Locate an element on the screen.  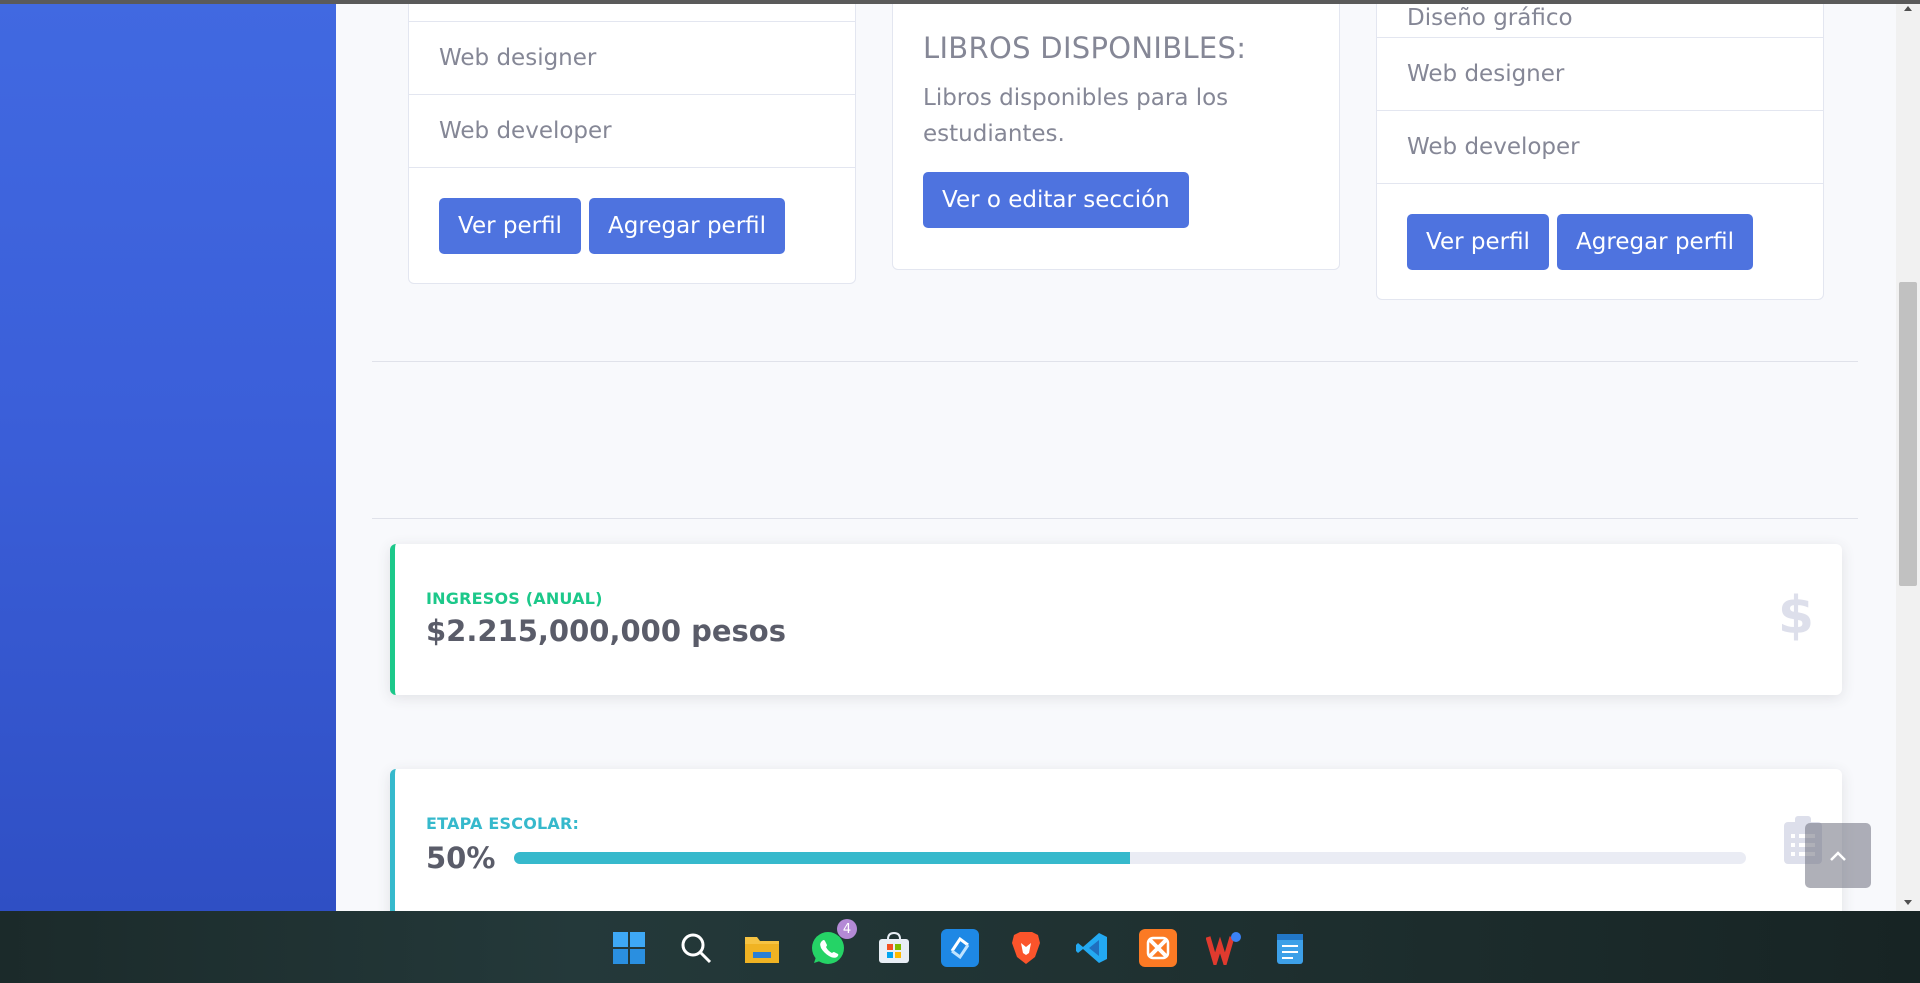
list-item: Diseño gráfico is located at coordinates (1600, 19).